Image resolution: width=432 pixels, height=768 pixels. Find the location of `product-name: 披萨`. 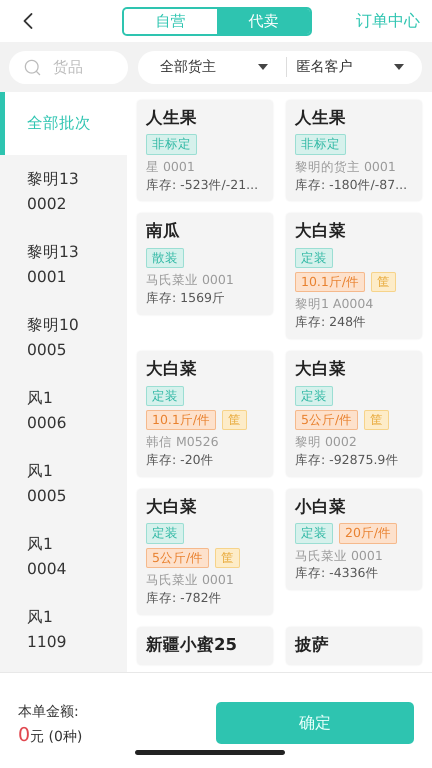

product-name: 披萨 is located at coordinates (312, 644).